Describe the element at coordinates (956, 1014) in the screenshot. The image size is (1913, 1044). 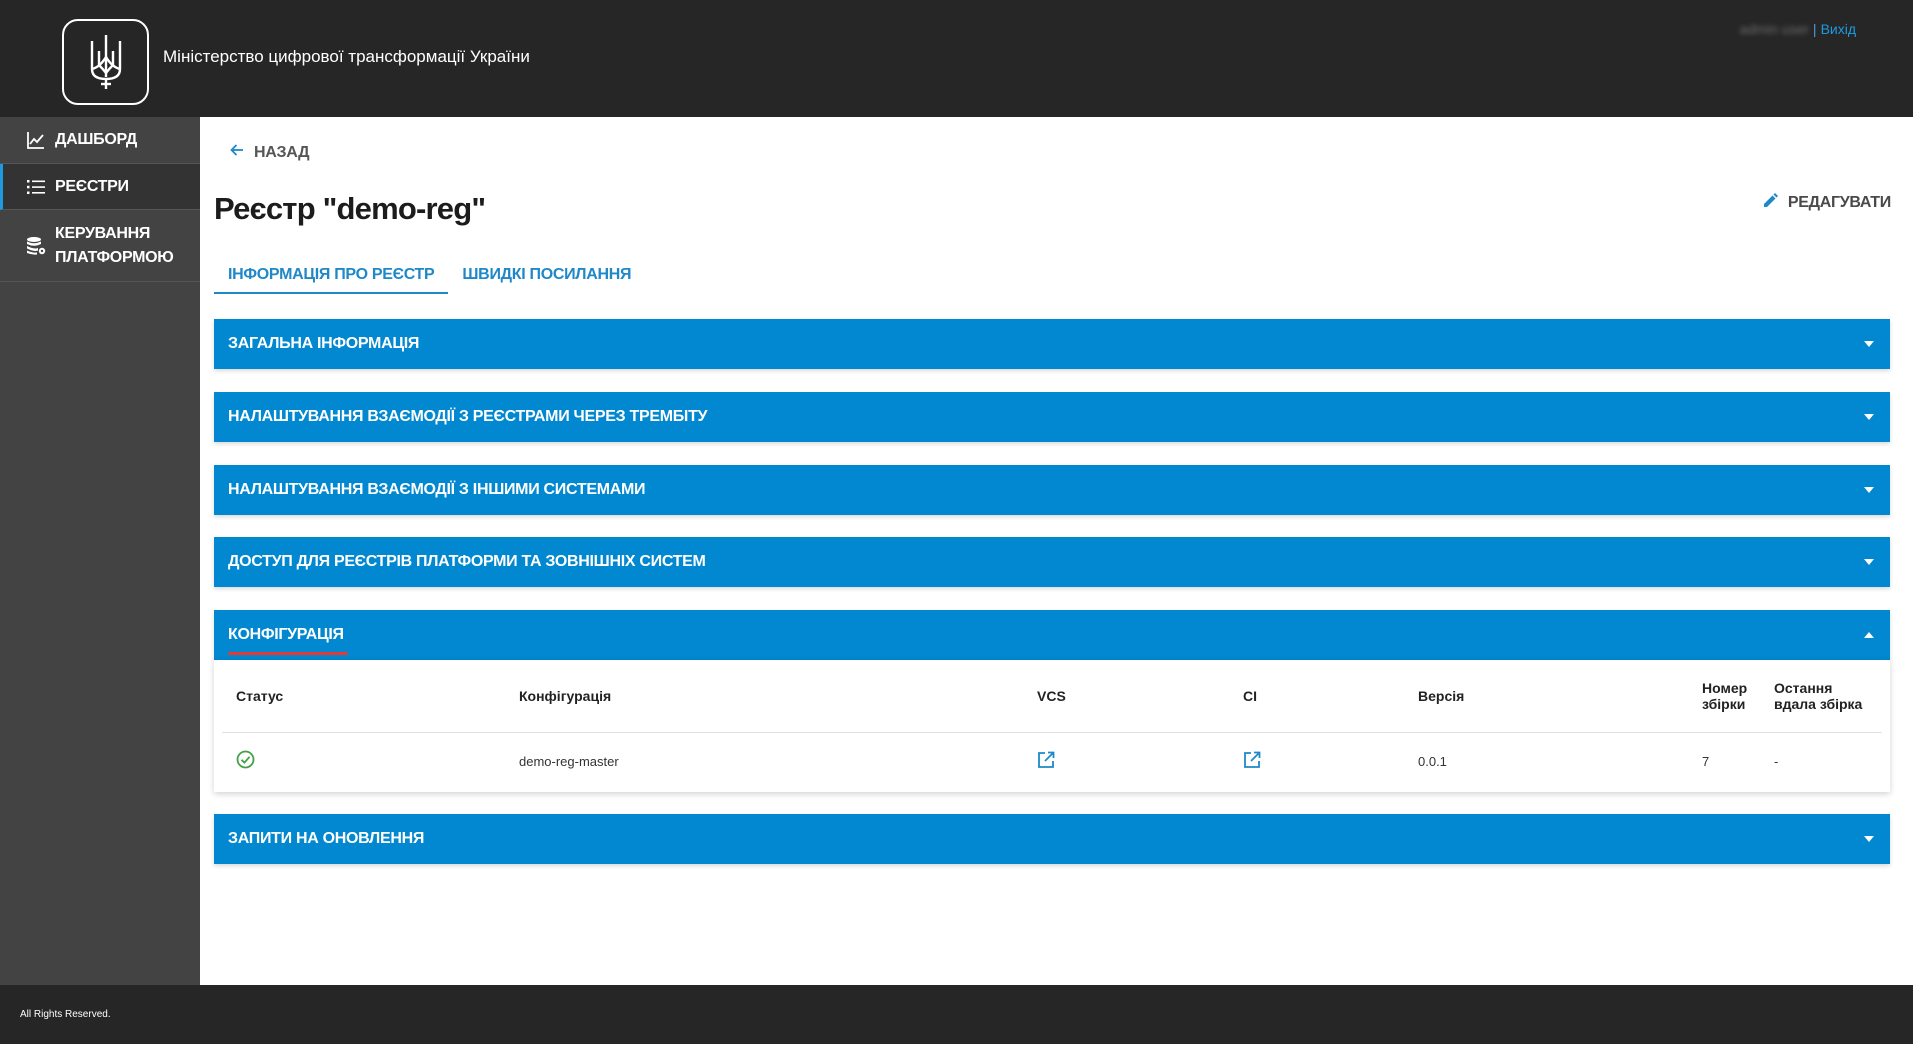
I see `app-footer: All Rights Reserved.` at that location.